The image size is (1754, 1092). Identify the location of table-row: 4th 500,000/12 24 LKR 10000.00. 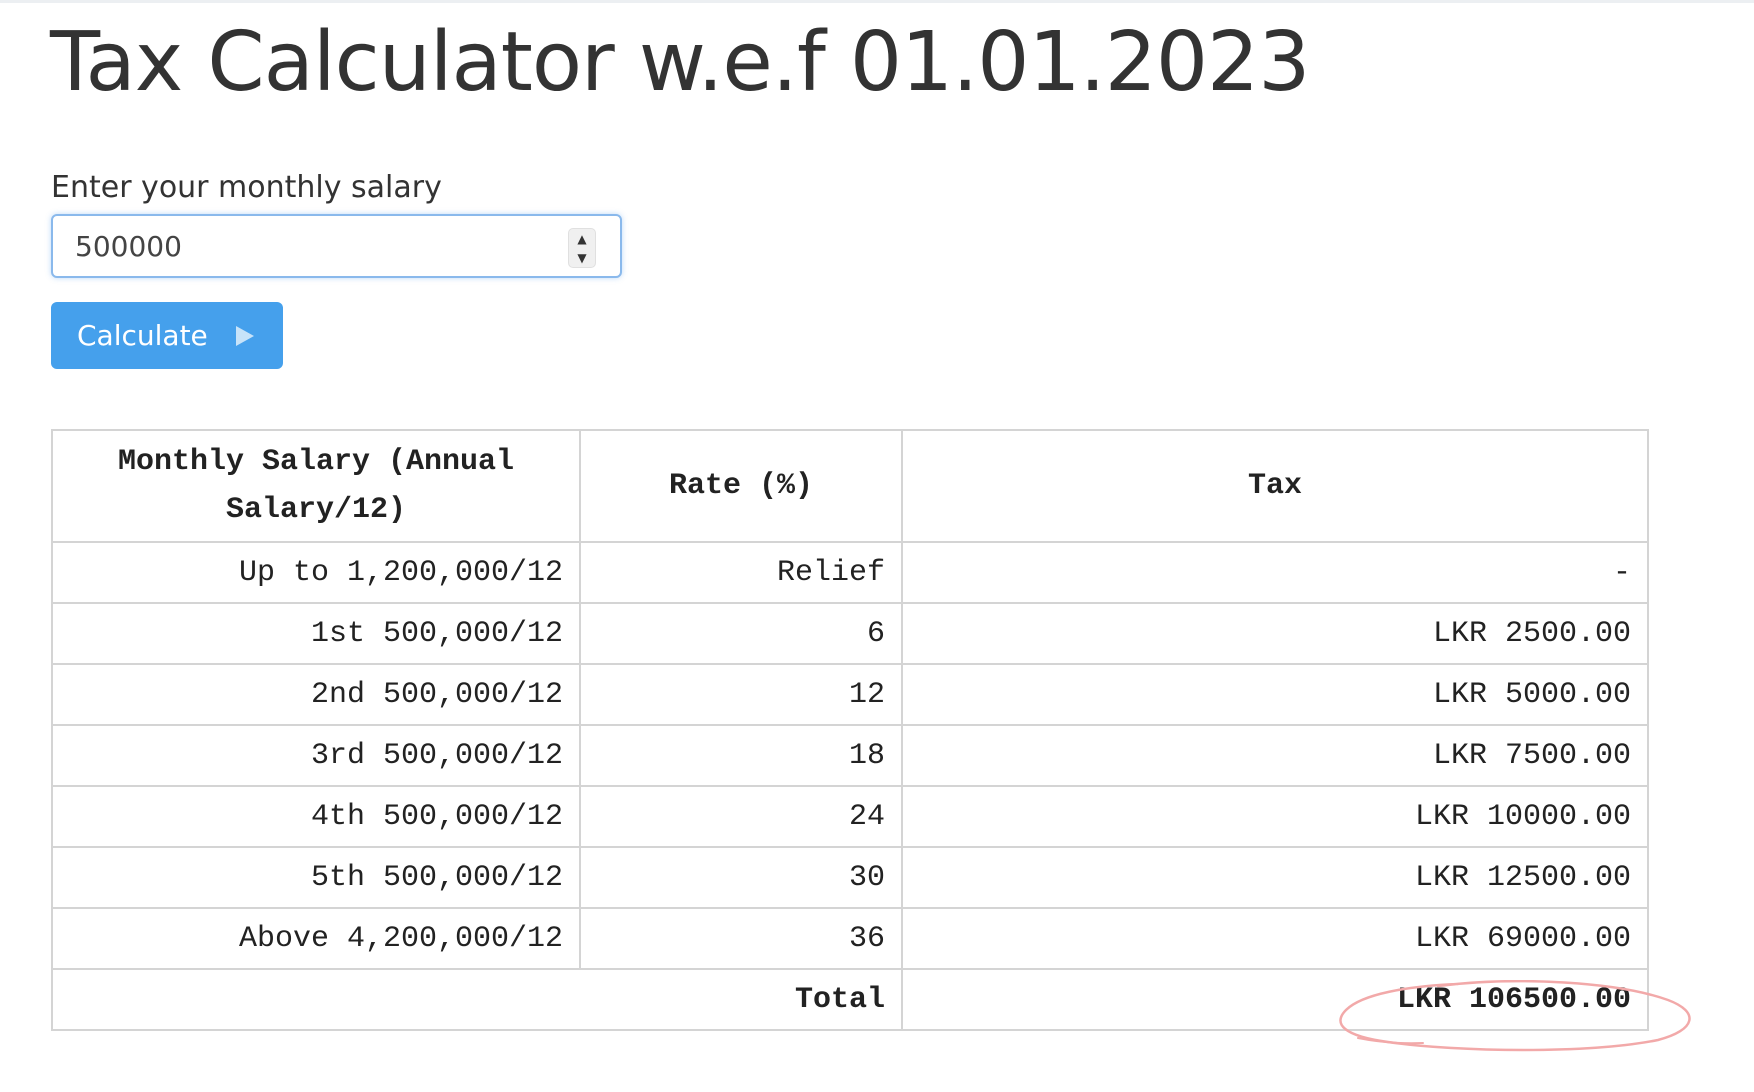
(850, 816).